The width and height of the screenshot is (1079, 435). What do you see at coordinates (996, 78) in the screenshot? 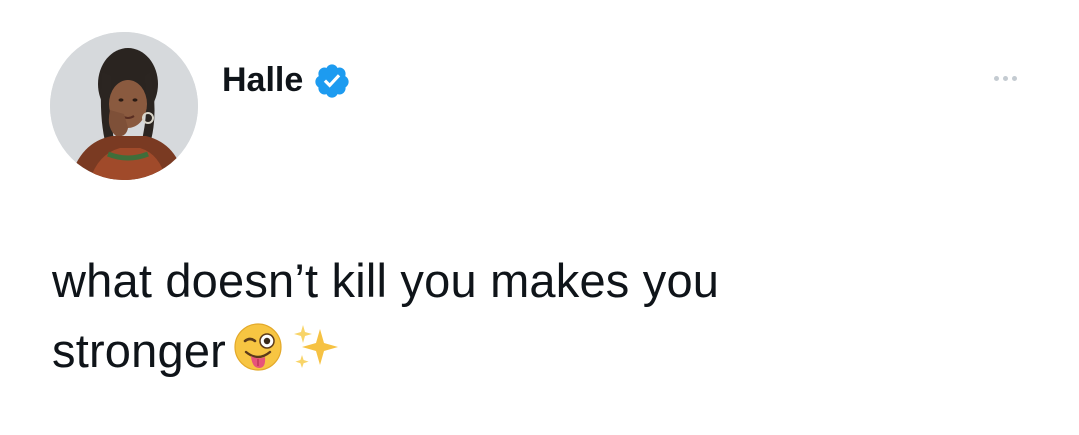
I see `more-options-icon` at bounding box center [996, 78].